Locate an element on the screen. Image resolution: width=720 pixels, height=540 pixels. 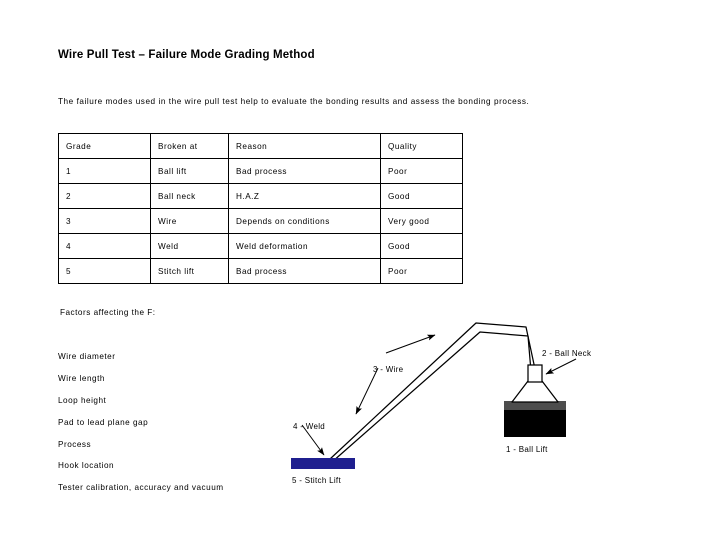
diagram-label-ball-neck: 2 - Ball Neck is located at coordinates (567, 353).